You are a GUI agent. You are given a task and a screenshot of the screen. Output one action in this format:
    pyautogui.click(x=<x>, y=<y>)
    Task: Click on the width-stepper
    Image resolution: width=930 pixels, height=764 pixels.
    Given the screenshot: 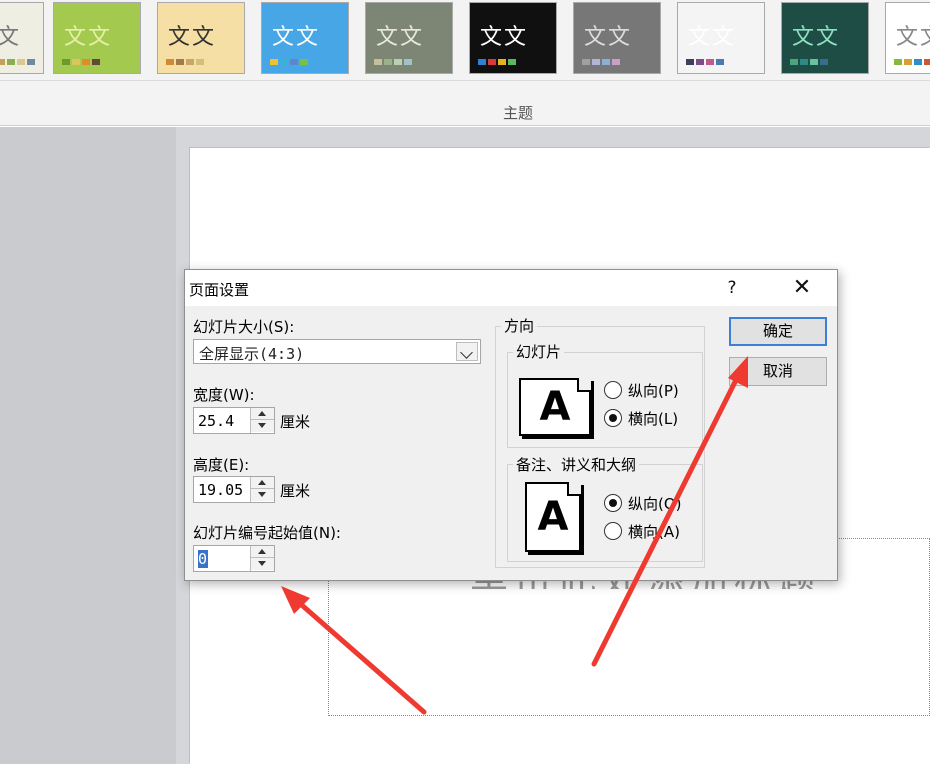 What is the action you would take?
    pyautogui.click(x=234, y=420)
    